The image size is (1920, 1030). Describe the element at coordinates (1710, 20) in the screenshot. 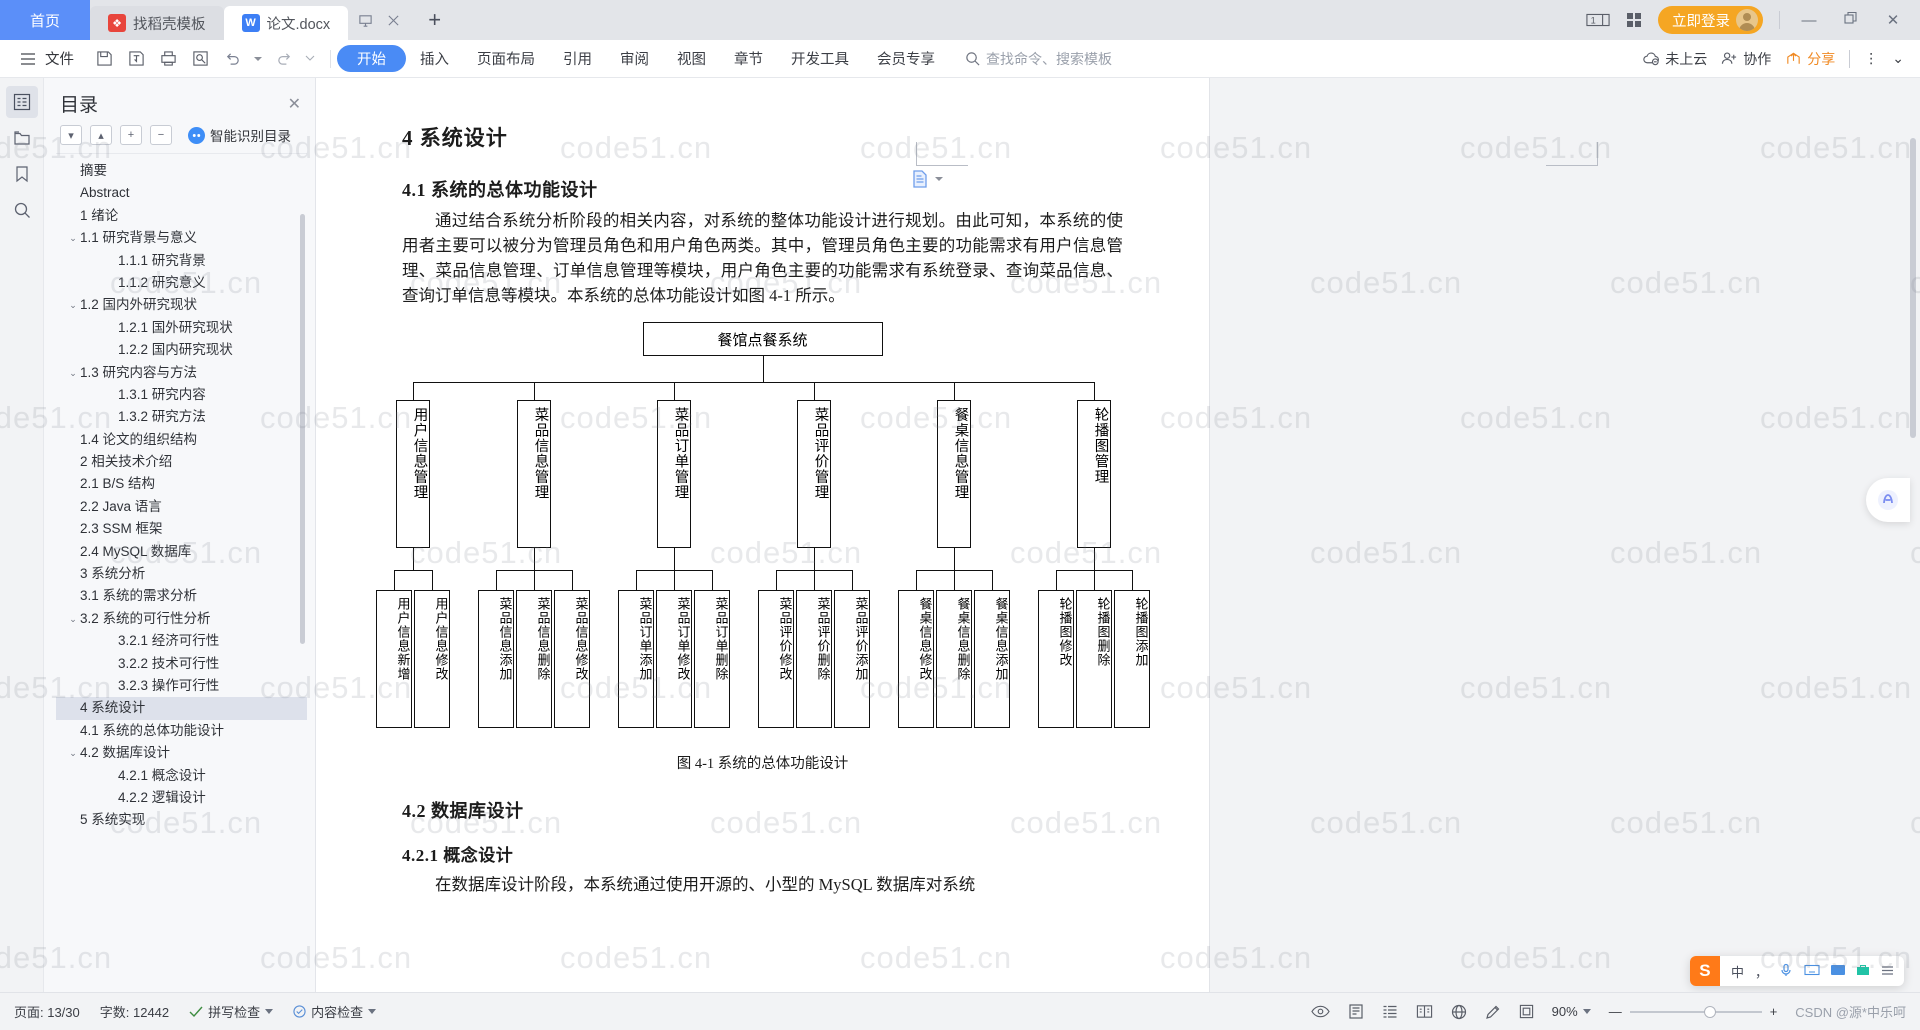

I see `login-button: 立即登录` at that location.